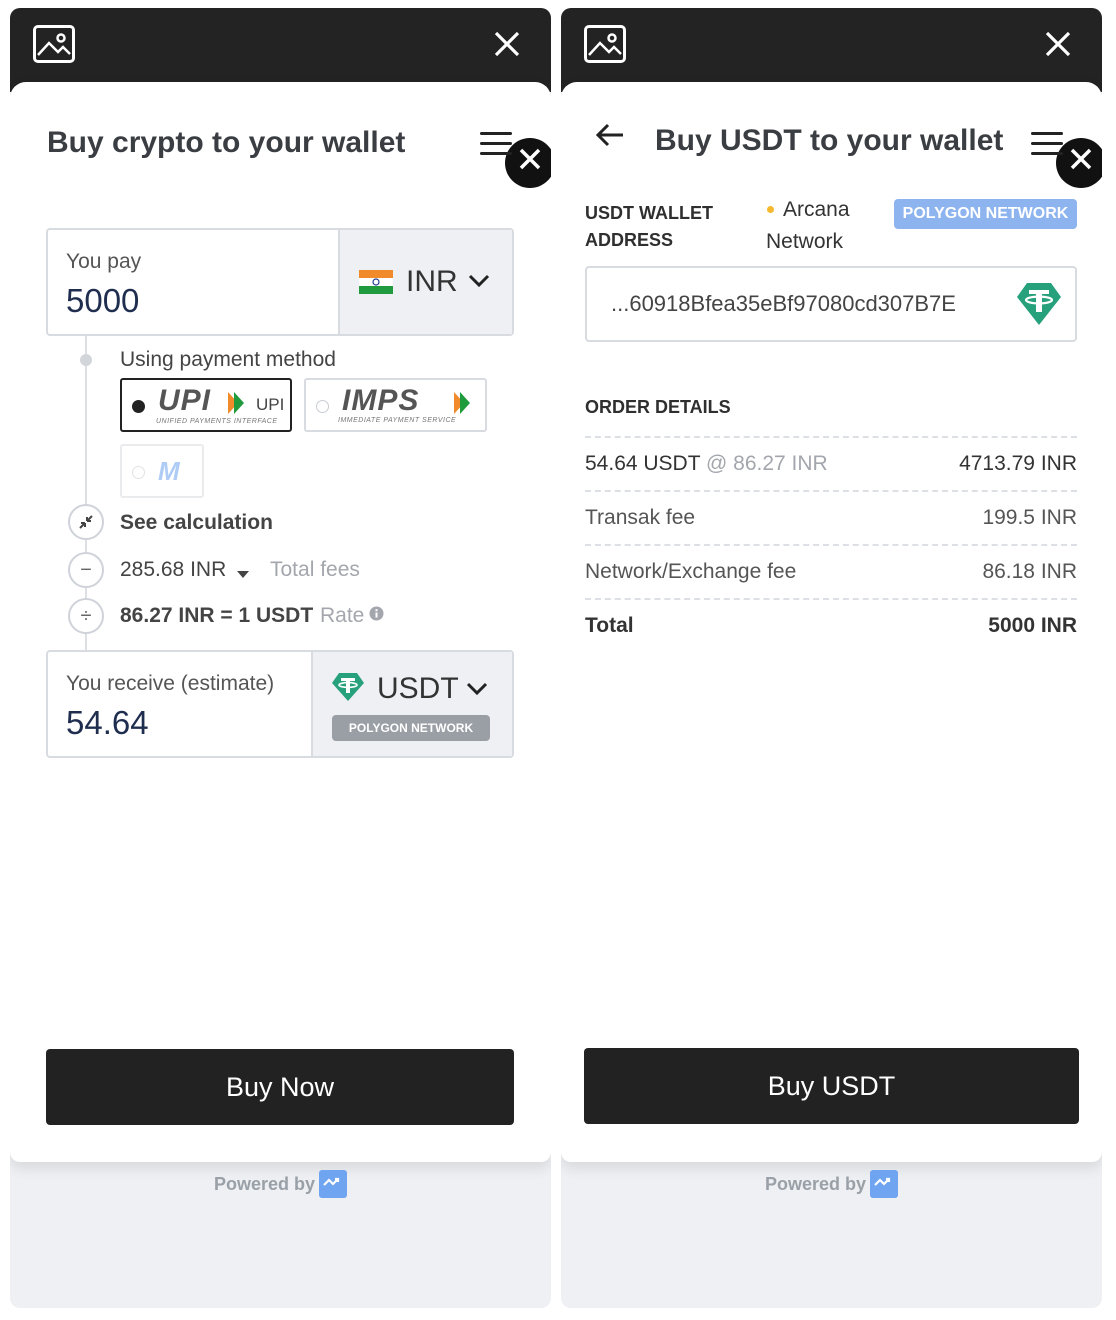  What do you see at coordinates (462, 403) in the screenshot?
I see `imps-arrow-icon` at bounding box center [462, 403].